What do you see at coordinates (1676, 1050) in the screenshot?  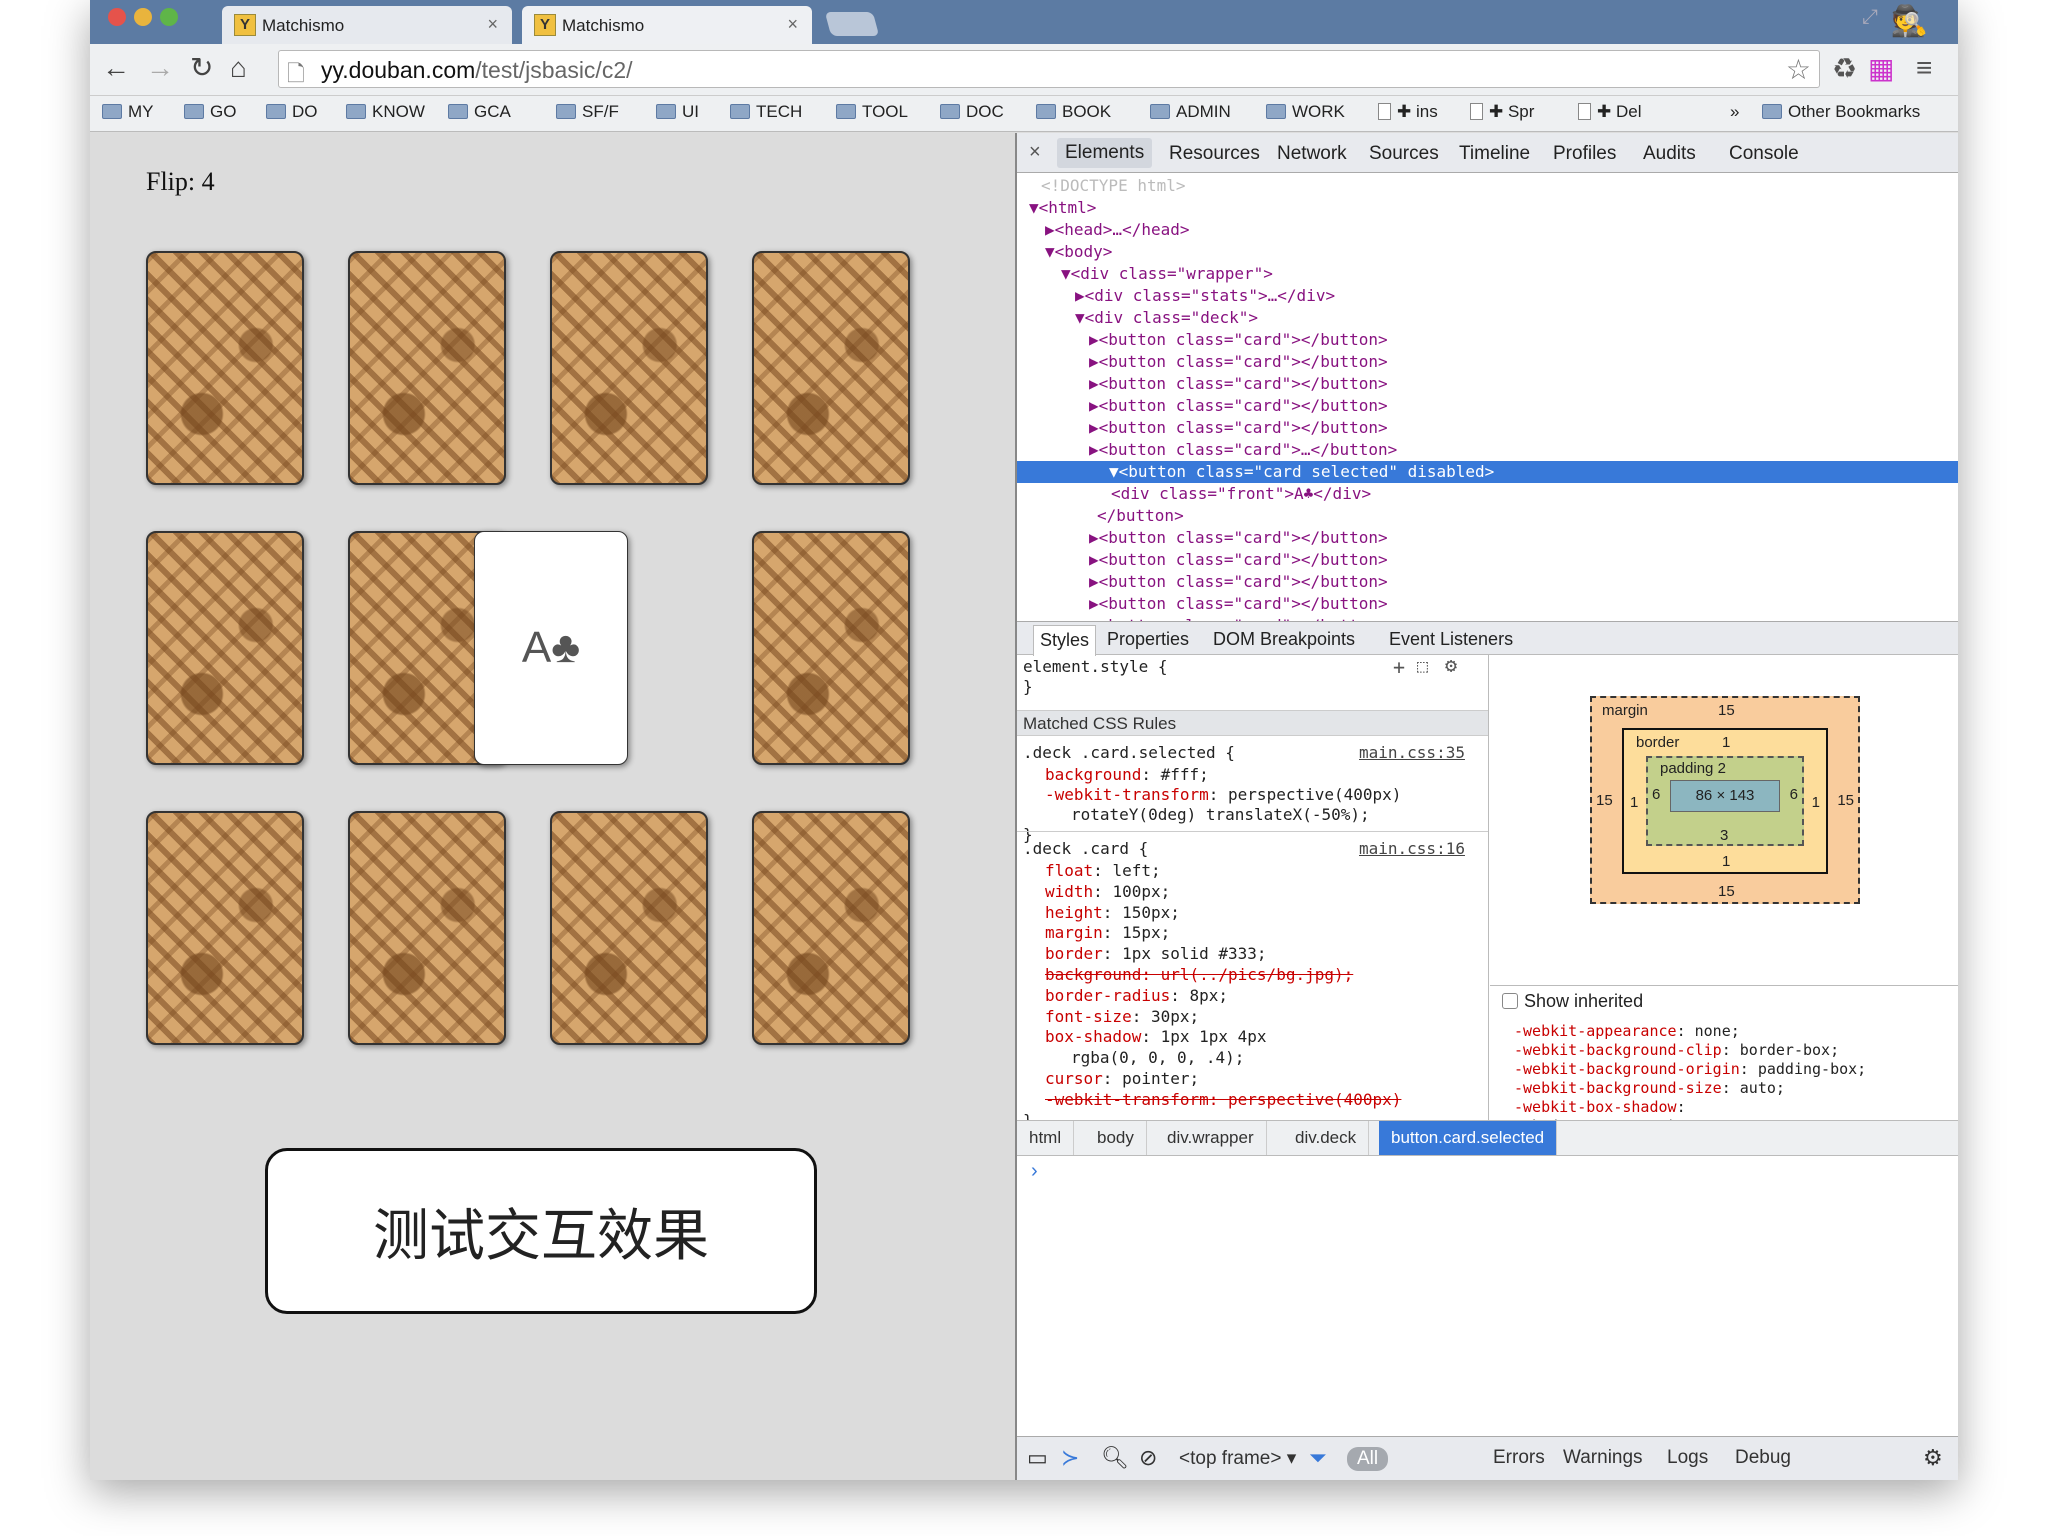 I see `computed-property: -webkit-background-clip: border-box;` at bounding box center [1676, 1050].